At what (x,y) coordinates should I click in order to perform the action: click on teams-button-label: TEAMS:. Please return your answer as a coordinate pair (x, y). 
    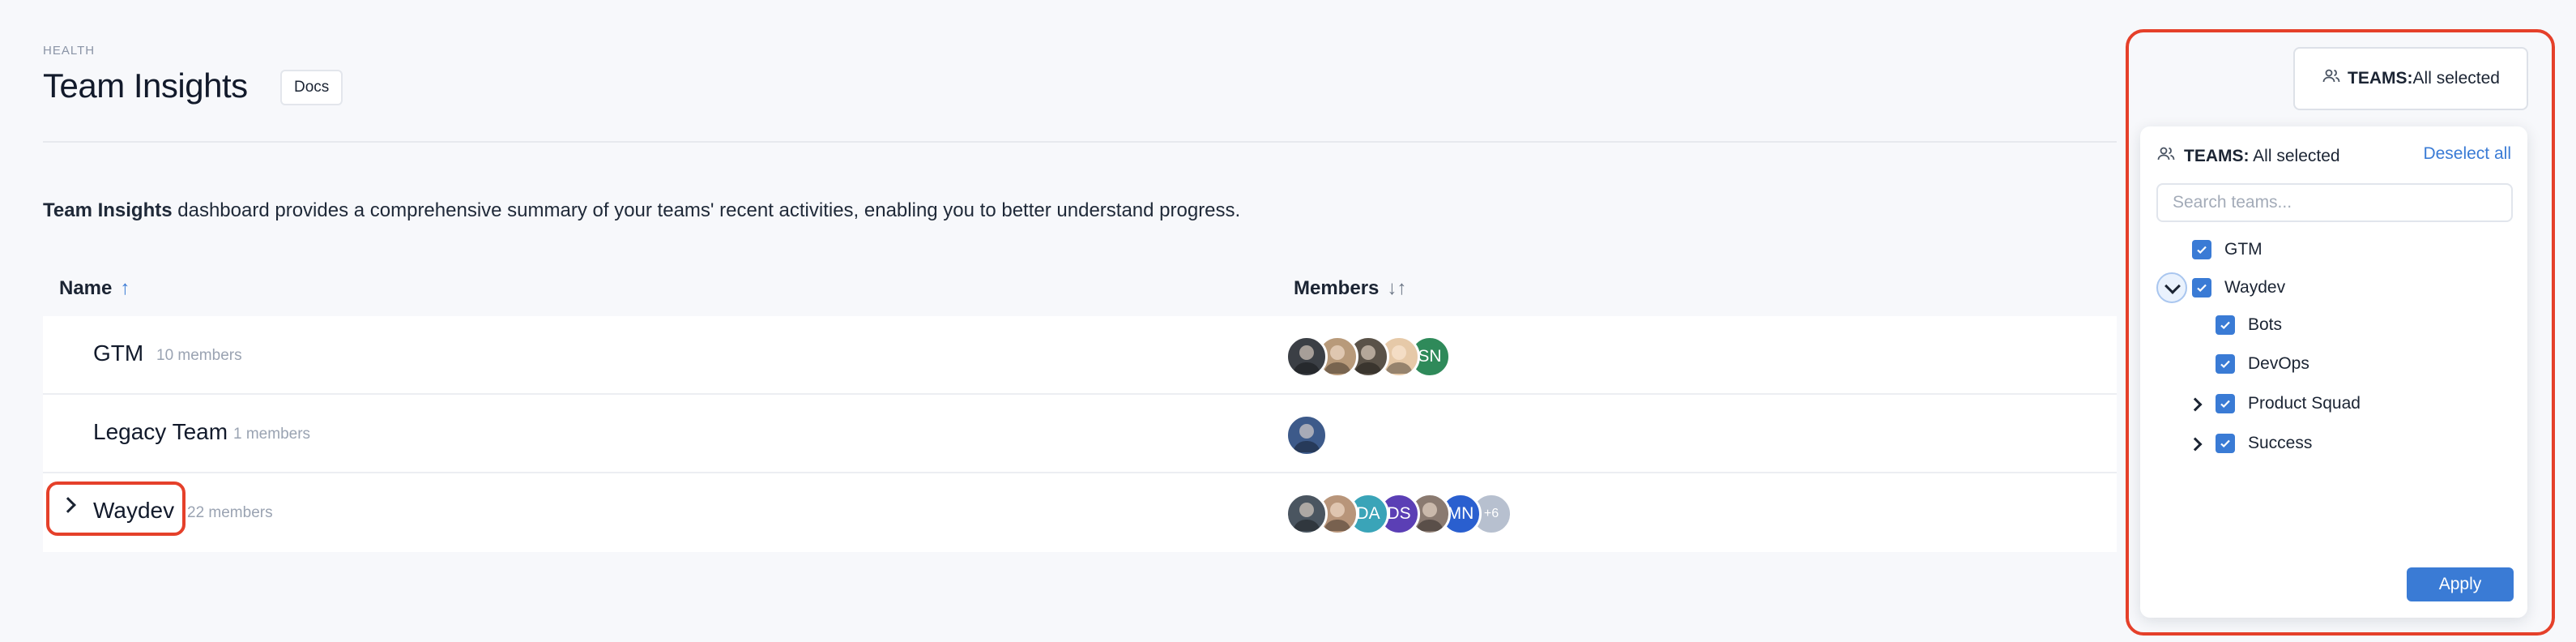
    Looking at the image, I should click on (2380, 78).